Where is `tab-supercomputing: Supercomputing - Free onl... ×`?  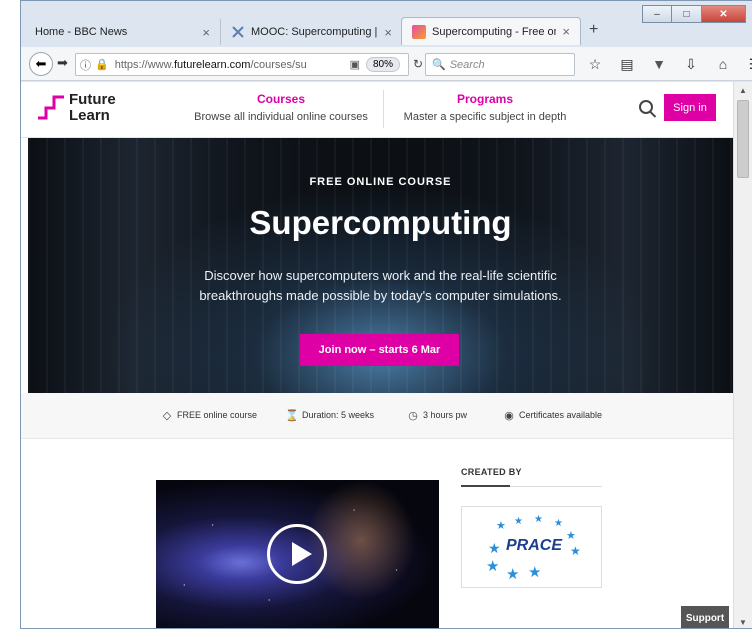
tab-supercomputing: Supercomputing - Free onl... × is located at coordinates (491, 31).